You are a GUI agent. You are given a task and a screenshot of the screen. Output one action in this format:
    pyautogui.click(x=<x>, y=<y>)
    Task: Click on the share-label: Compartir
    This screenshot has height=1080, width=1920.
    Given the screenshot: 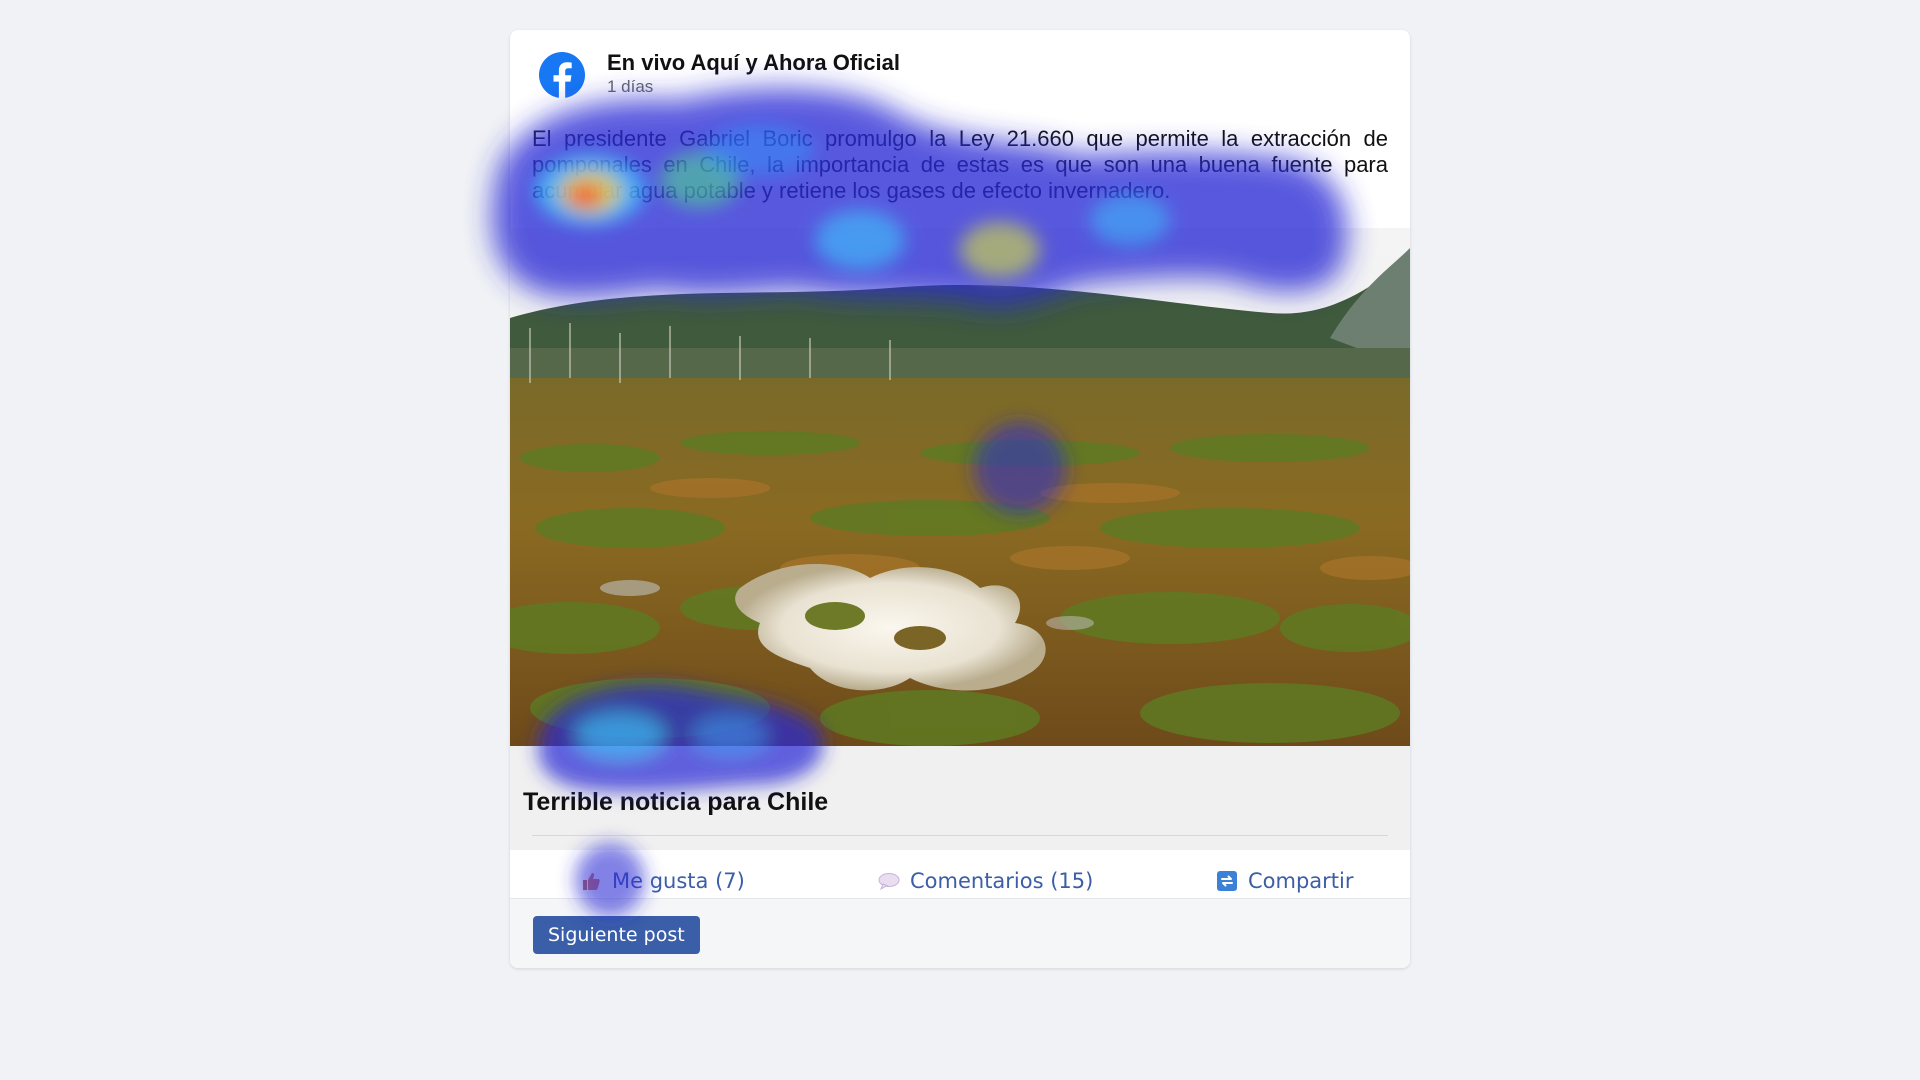 What is the action you would take?
    pyautogui.click(x=1301, y=881)
    